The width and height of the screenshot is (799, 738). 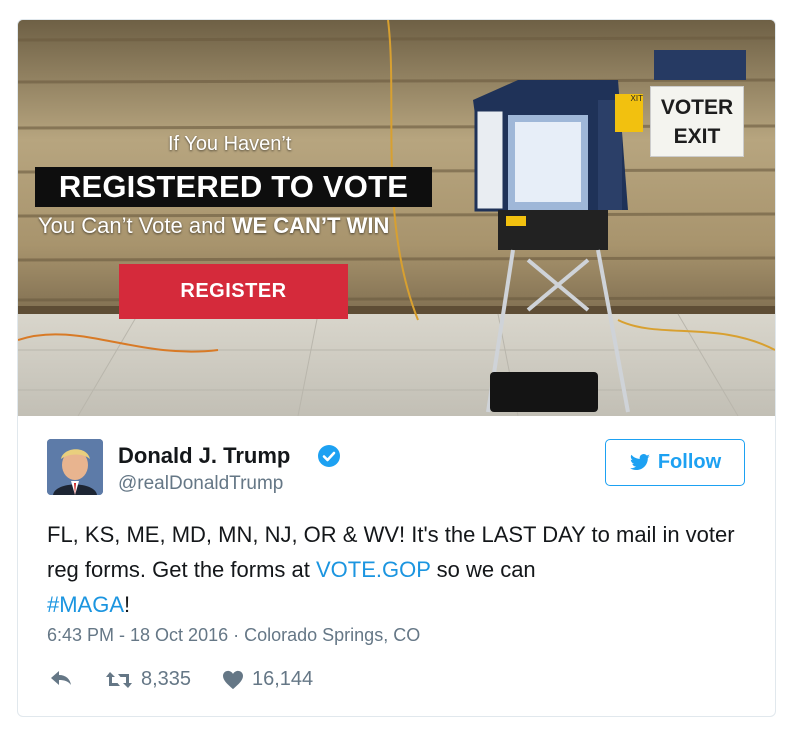 What do you see at coordinates (233, 187) in the screenshot?
I see `ad-headline: REGISTERED TO VOTE` at bounding box center [233, 187].